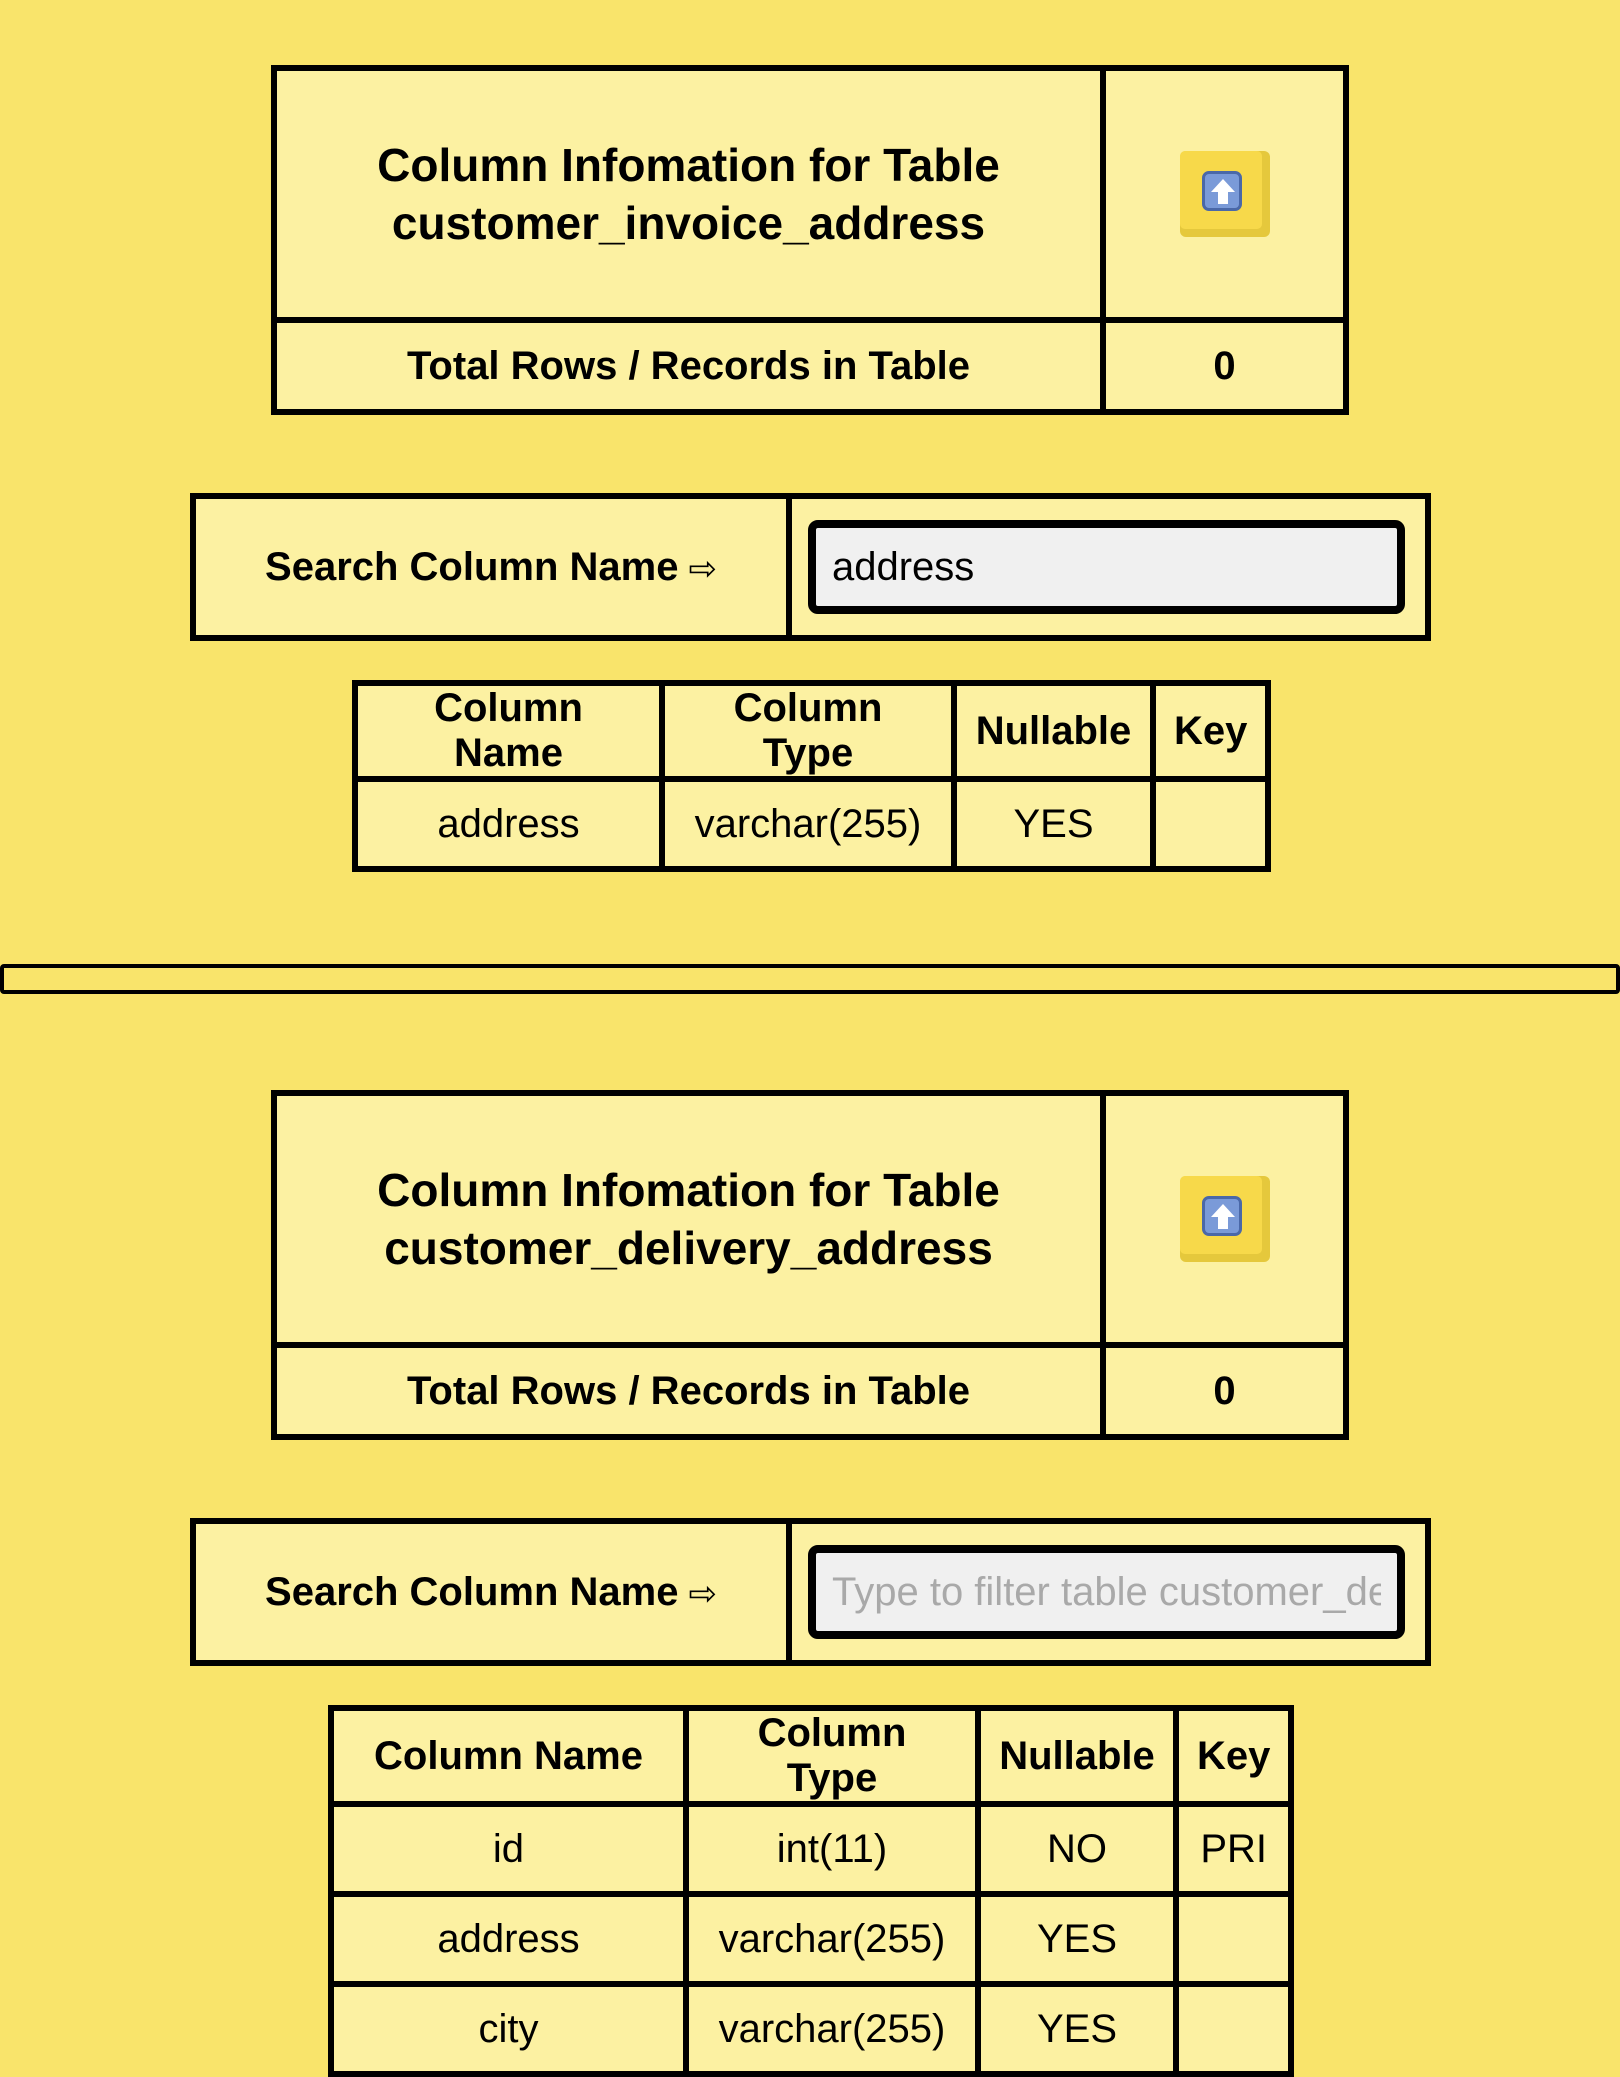  What do you see at coordinates (1233, 1849) in the screenshot?
I see `cell-key: PRI` at bounding box center [1233, 1849].